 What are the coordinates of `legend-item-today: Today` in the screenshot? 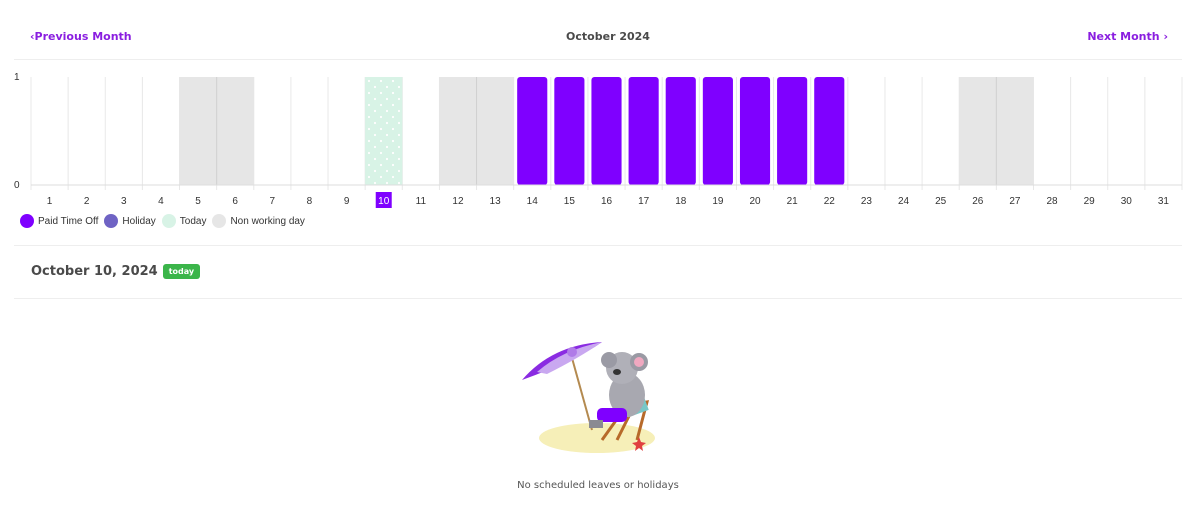 It's located at (184, 221).